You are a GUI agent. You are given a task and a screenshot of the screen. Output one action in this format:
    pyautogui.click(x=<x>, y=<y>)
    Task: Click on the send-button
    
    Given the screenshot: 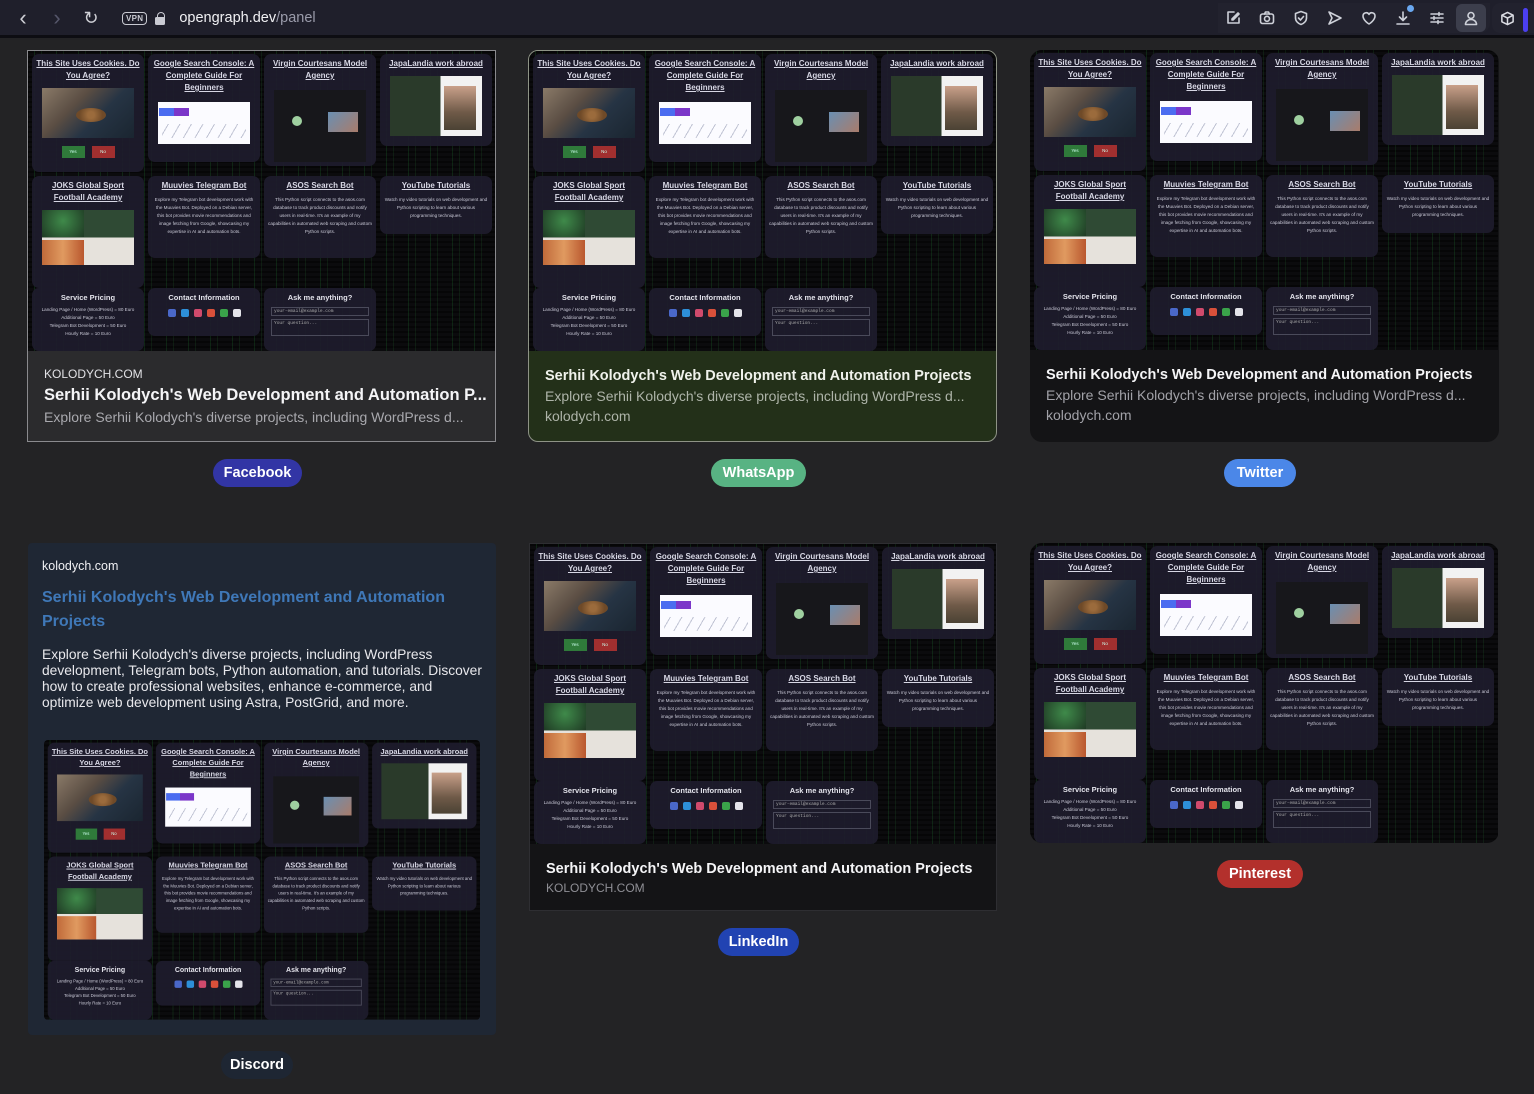 What is the action you would take?
    pyautogui.click(x=1335, y=18)
    